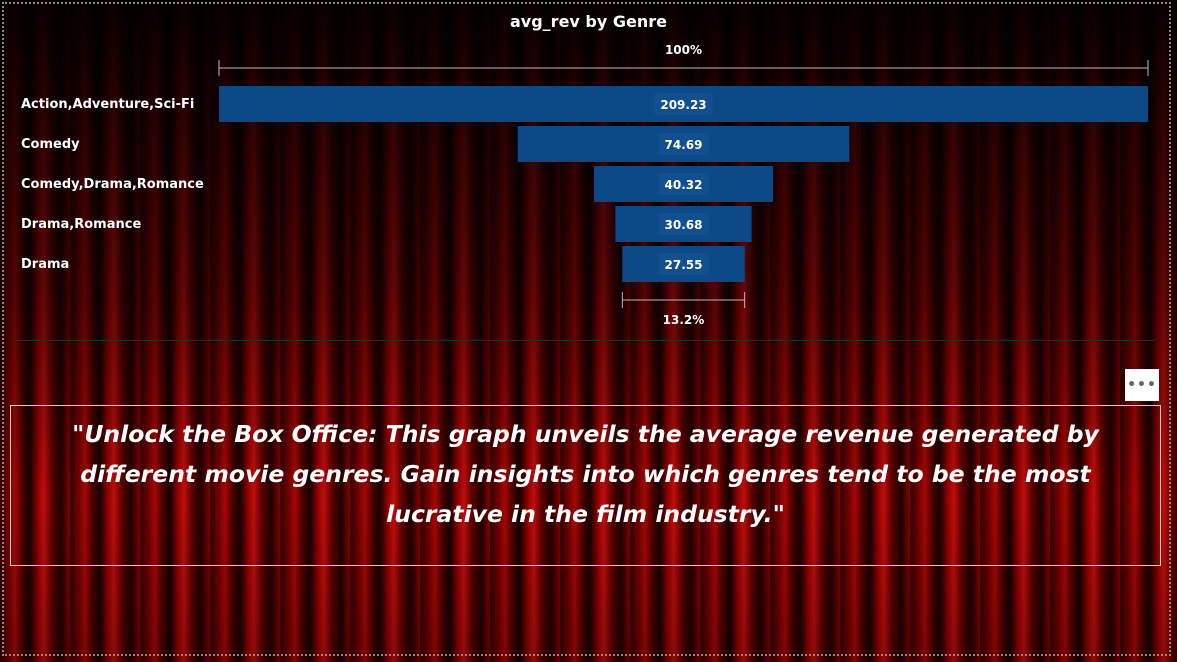 The image size is (1177, 662). I want to click on data-label: 30.68, so click(684, 225).